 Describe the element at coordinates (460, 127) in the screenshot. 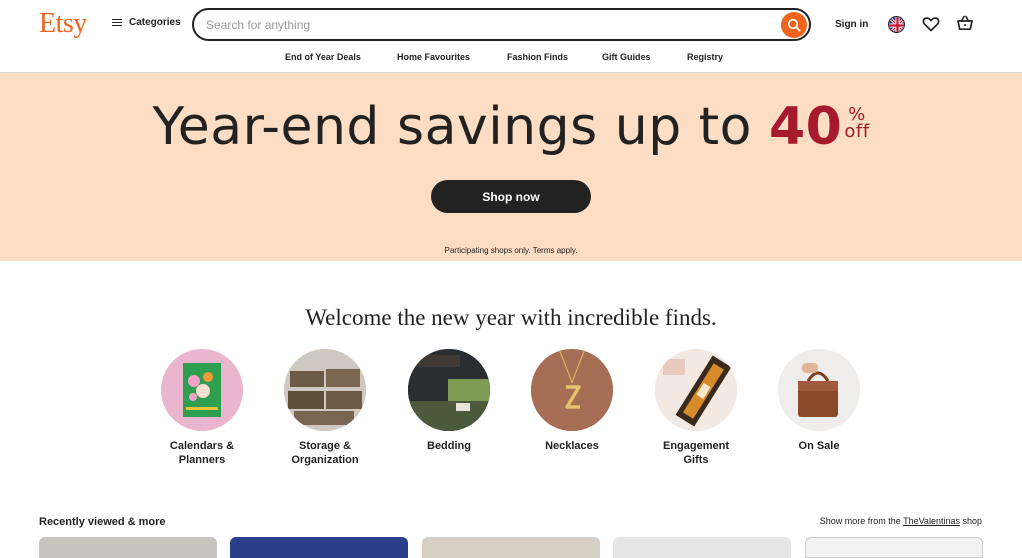

I see `banner-title-text: Year-end savings up to` at that location.